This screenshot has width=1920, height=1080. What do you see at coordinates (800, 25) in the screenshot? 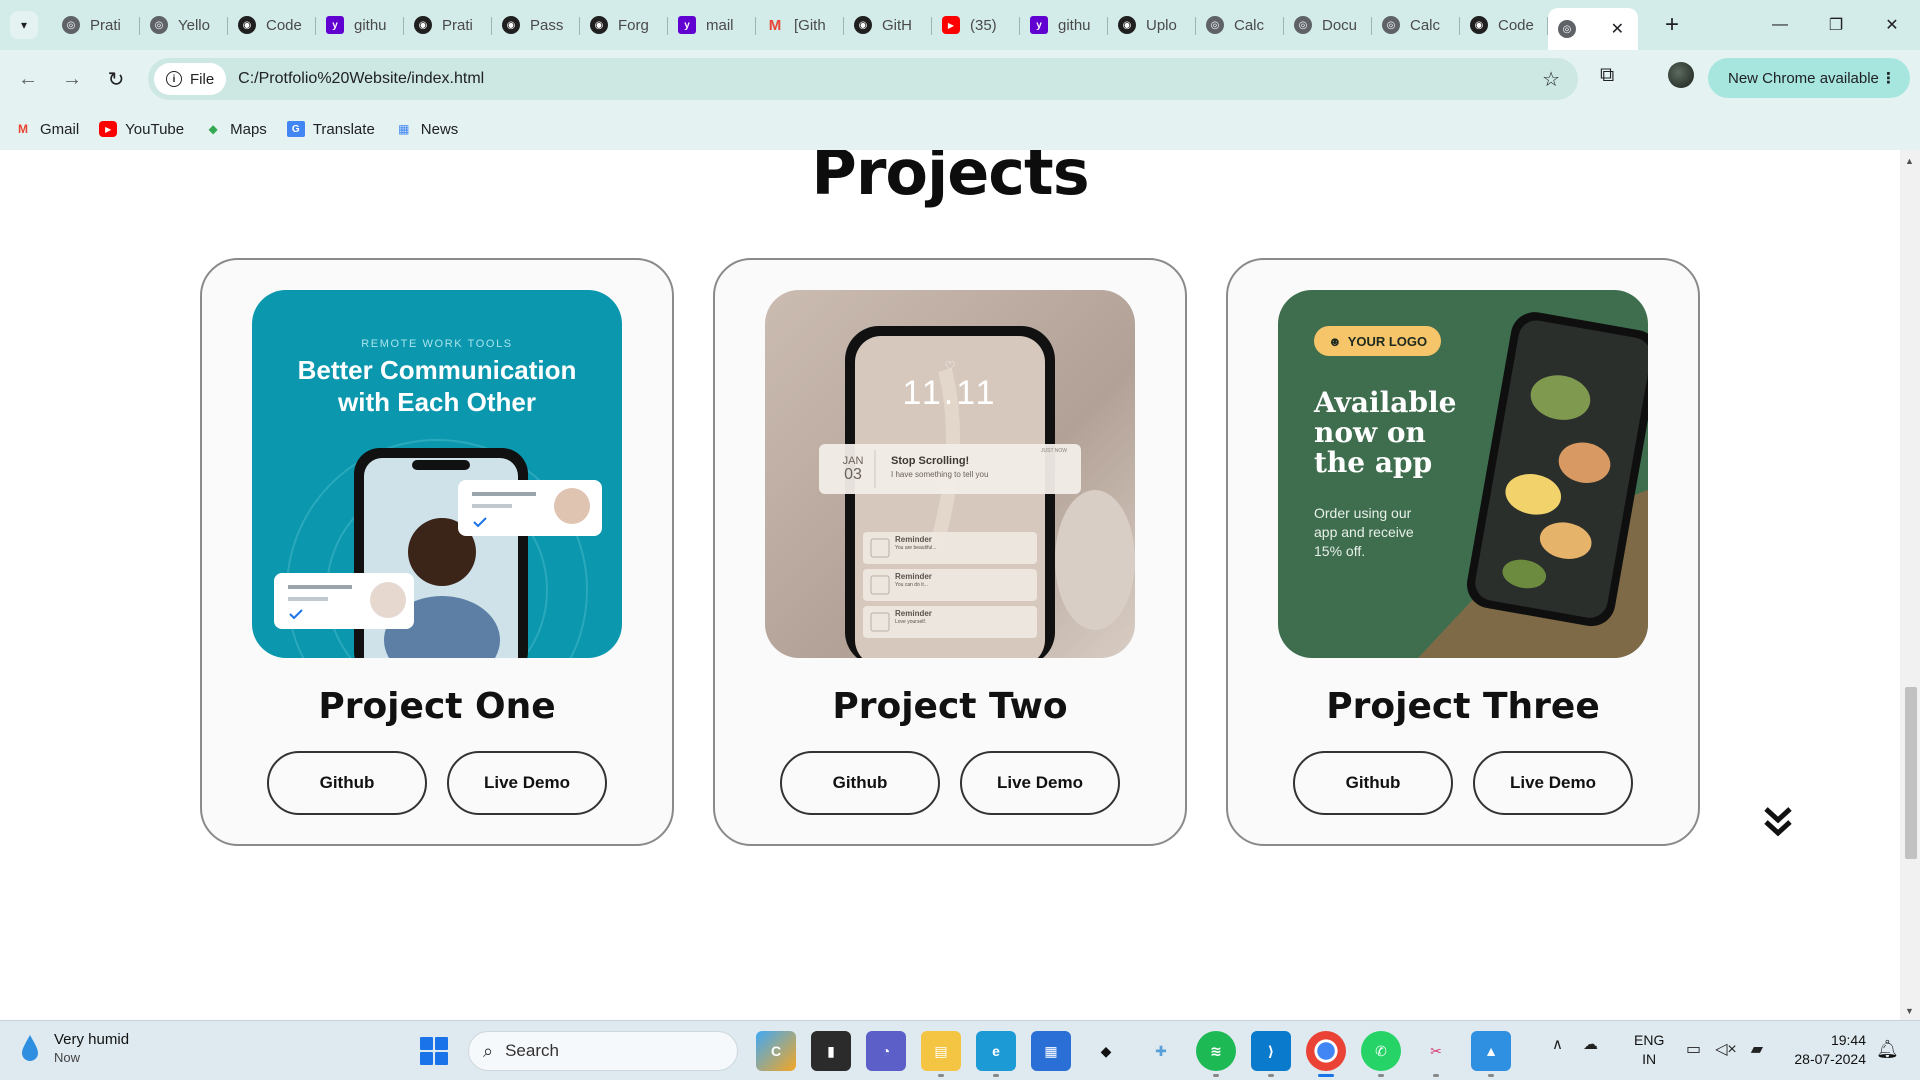
I see `tab: M [Gith` at bounding box center [800, 25].